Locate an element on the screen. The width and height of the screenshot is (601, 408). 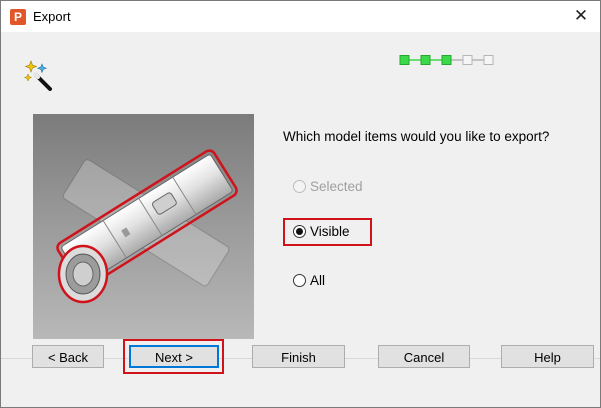
radio-visible-label: Visible is located at coordinates (330, 231).